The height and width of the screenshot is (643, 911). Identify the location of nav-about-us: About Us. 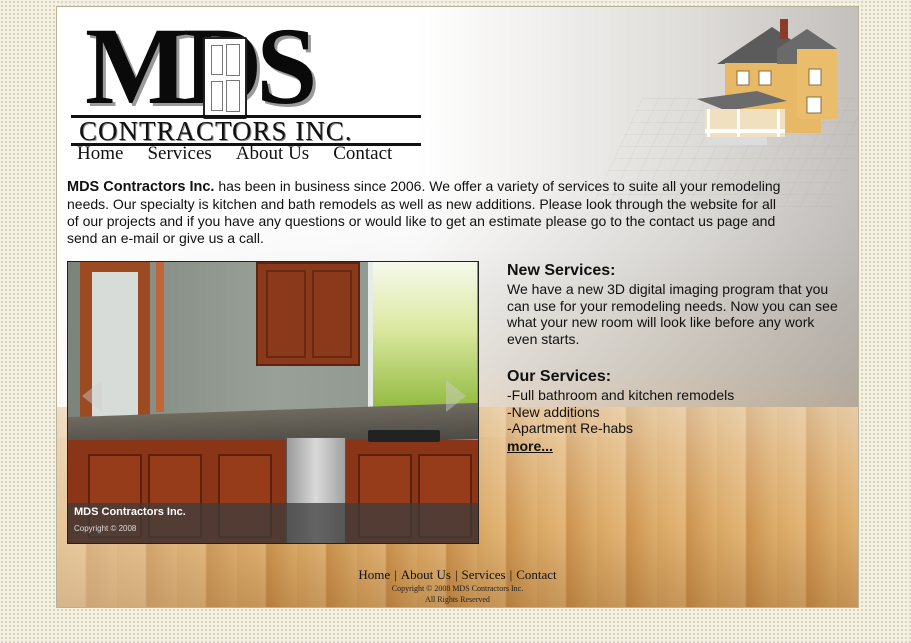
(272, 154).